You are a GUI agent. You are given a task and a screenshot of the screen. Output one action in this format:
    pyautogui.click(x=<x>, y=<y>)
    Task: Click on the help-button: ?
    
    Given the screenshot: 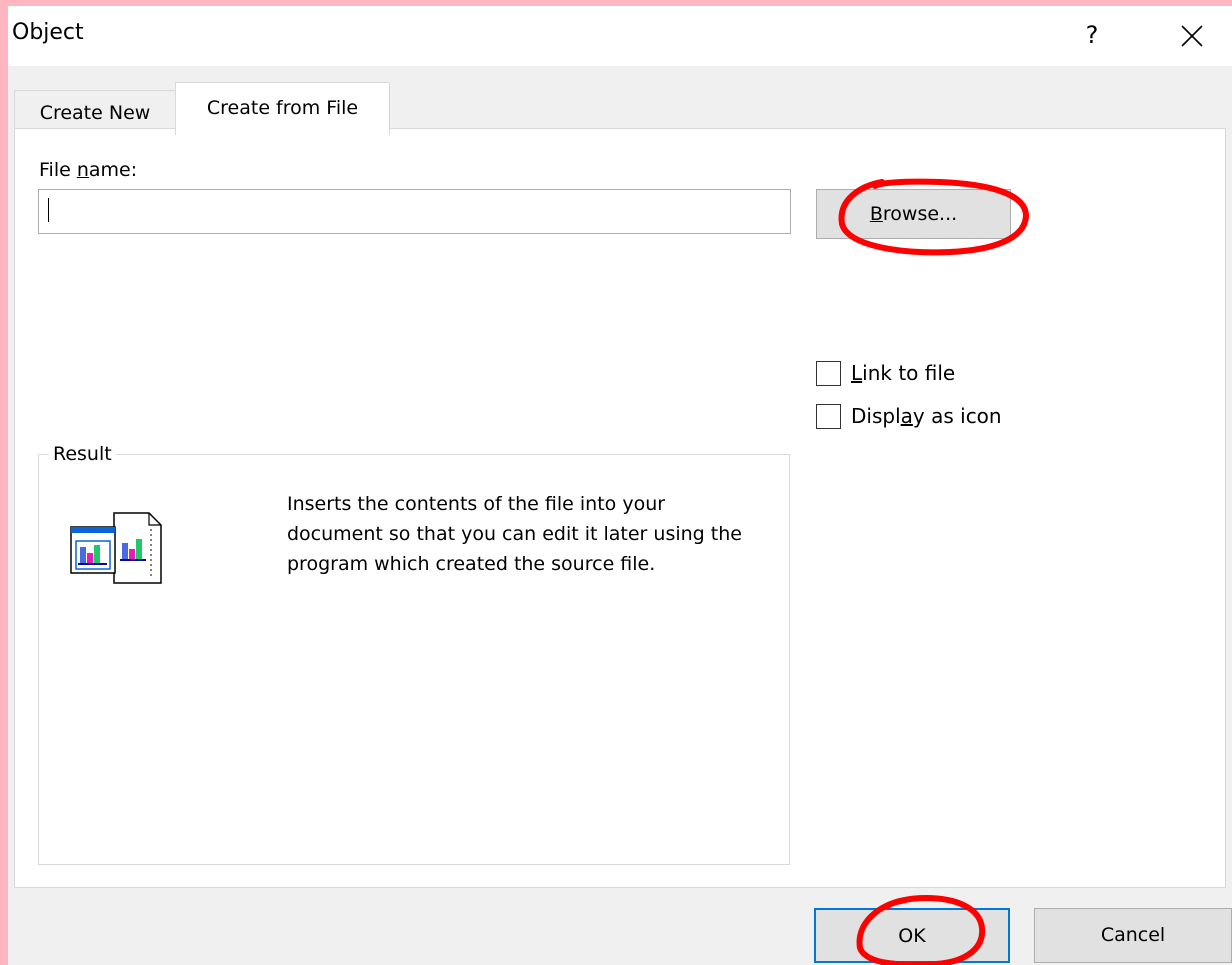 What is the action you would take?
    pyautogui.click(x=1092, y=36)
    